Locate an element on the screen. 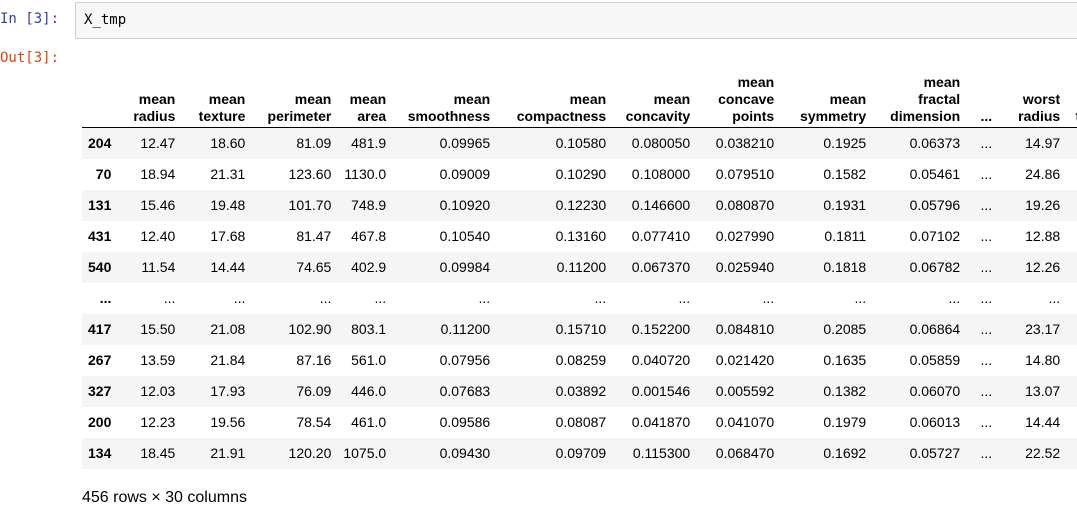  table-cell: 0.10580 is located at coordinates (581, 143).